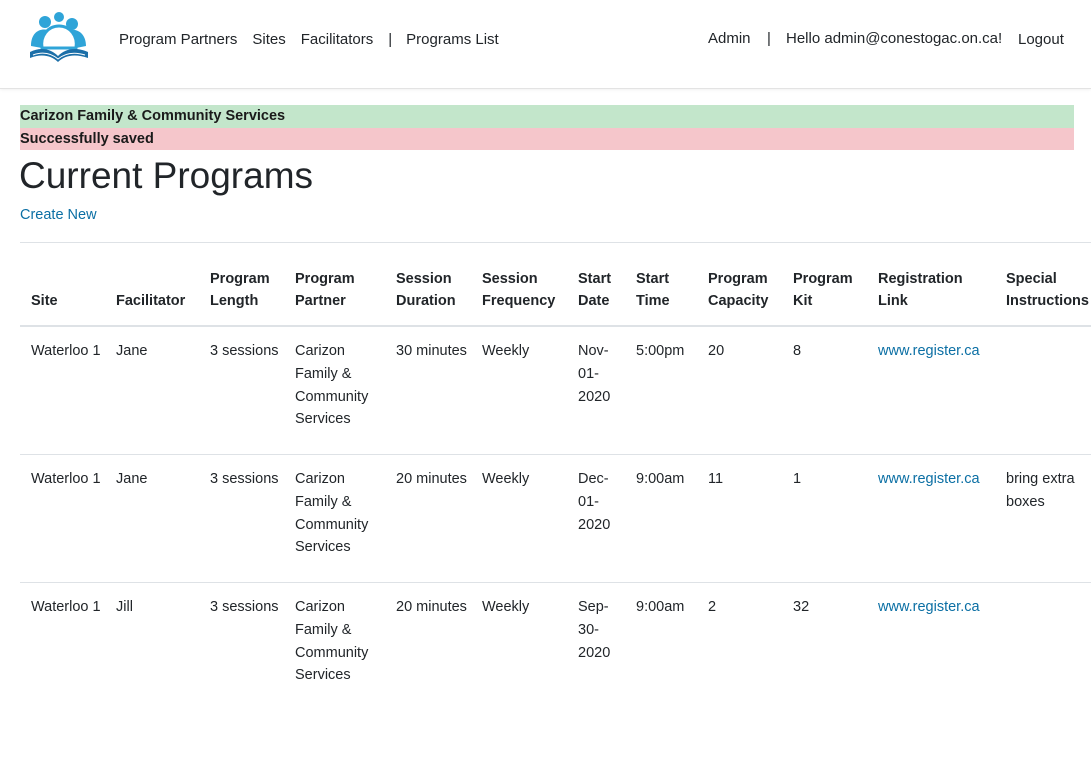 The height and width of the screenshot is (779, 1091). What do you see at coordinates (1043, 284) in the screenshot?
I see `col-header-special-instructions: Special Instructions` at bounding box center [1043, 284].